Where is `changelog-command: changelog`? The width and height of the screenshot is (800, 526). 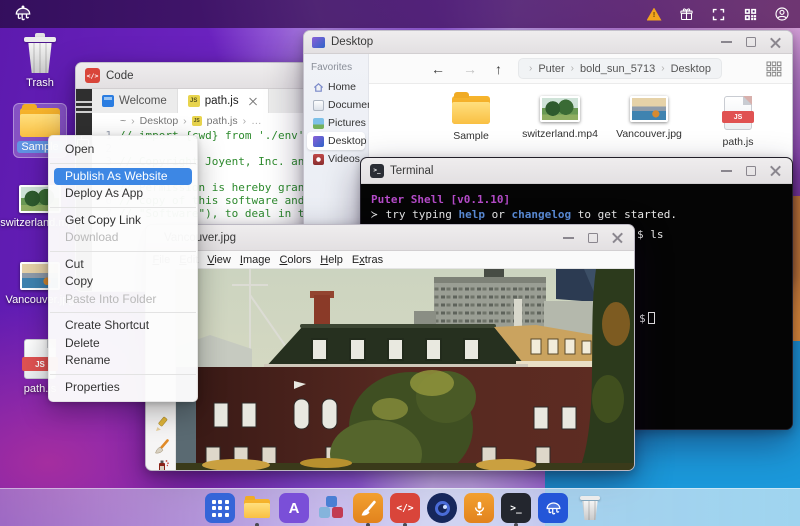
changelog-command: changelog is located at coordinates (541, 214).